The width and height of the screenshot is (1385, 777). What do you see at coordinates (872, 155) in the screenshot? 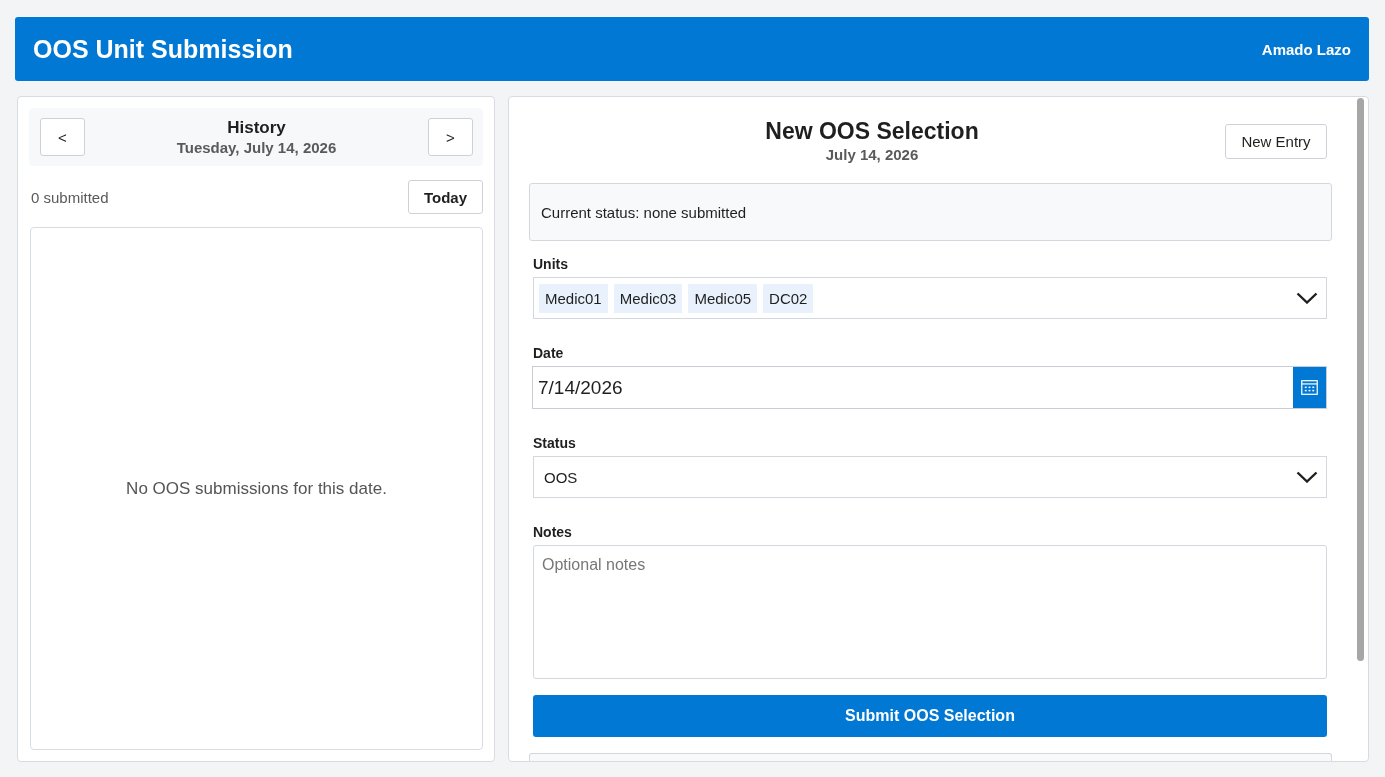
I see `form-date: July 14, 2026` at bounding box center [872, 155].